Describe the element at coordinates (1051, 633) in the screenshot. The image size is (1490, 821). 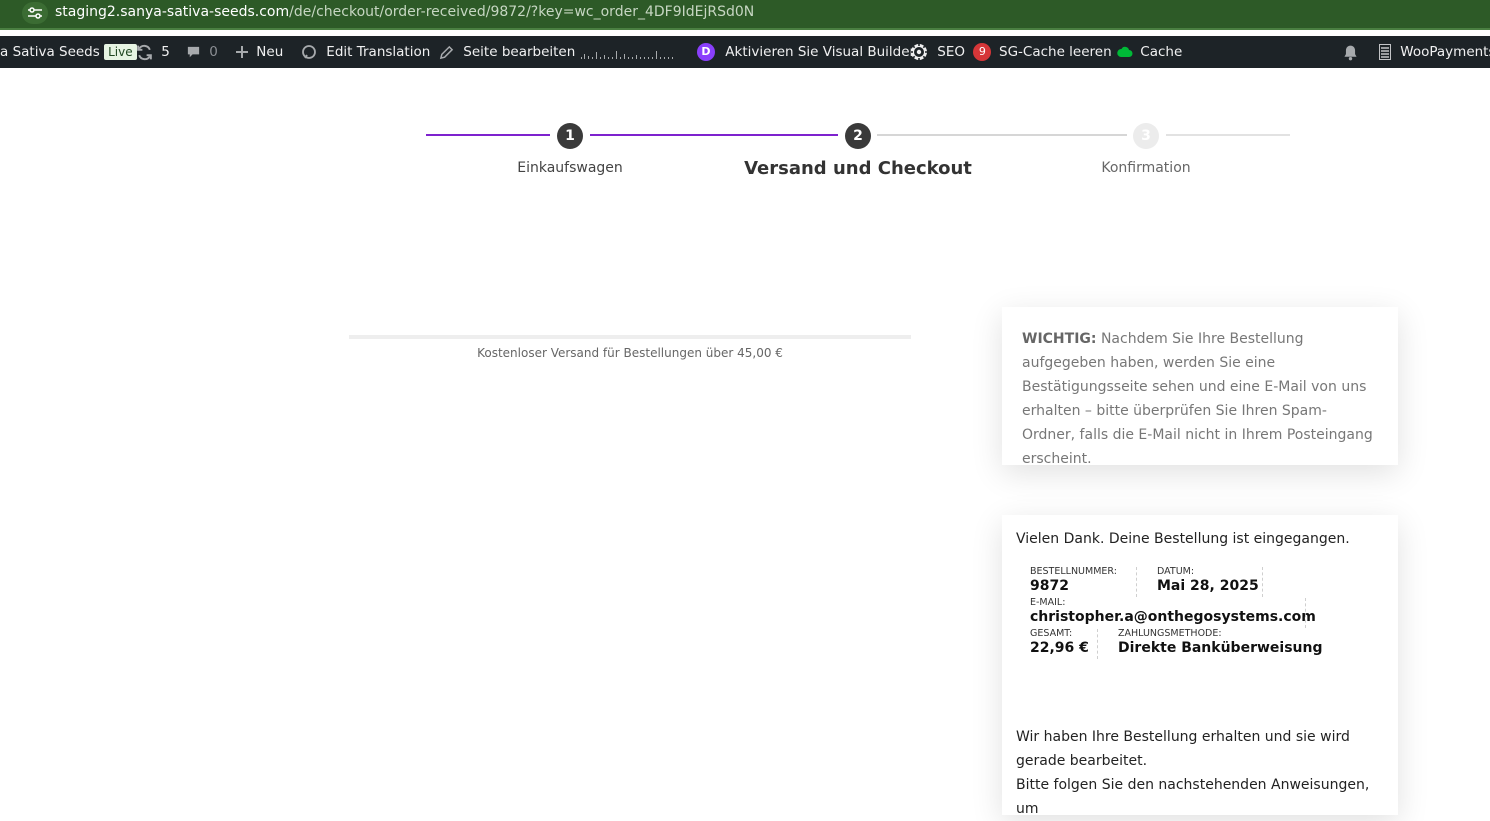
I see `order-total-label: GESAMT:` at that location.